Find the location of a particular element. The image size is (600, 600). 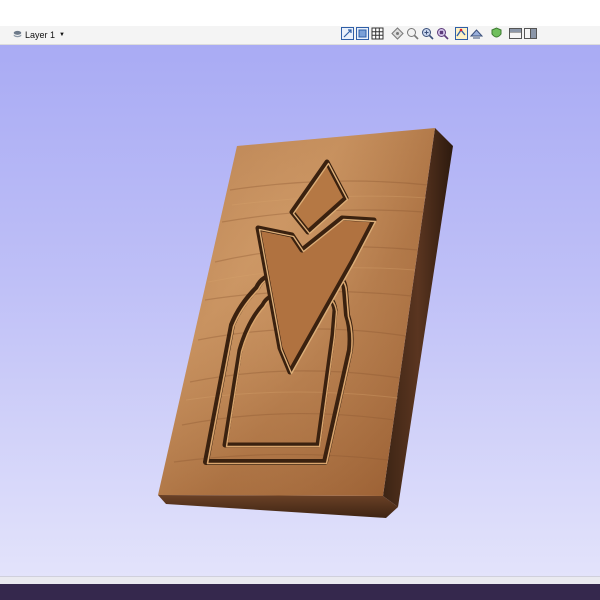

layers-icon is located at coordinates (17, 34).